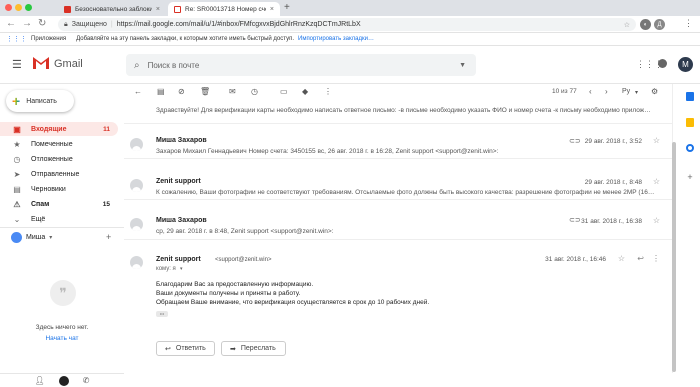 The width and height of the screenshot is (700, 387). I want to click on apps-link: Приложения, so click(48, 39).